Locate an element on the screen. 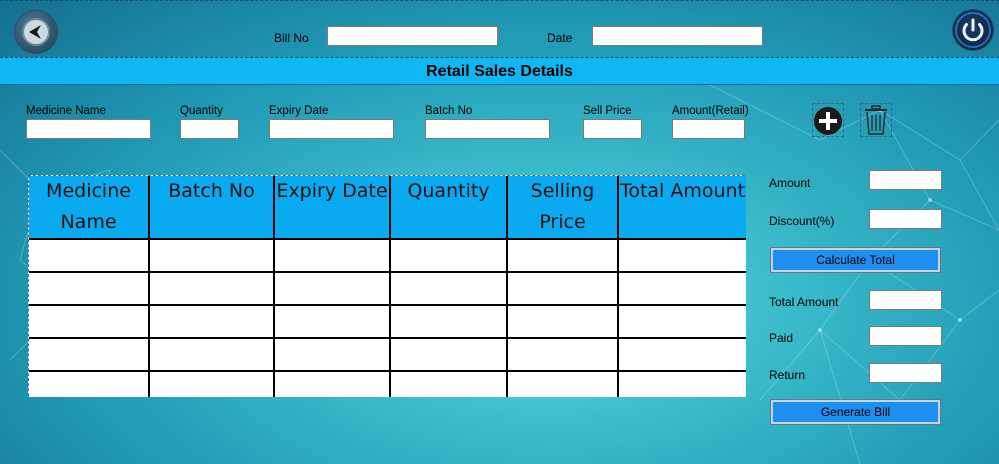 Image resolution: width=999 pixels, height=464 pixels. bill-no-label: Bill No is located at coordinates (291, 38).